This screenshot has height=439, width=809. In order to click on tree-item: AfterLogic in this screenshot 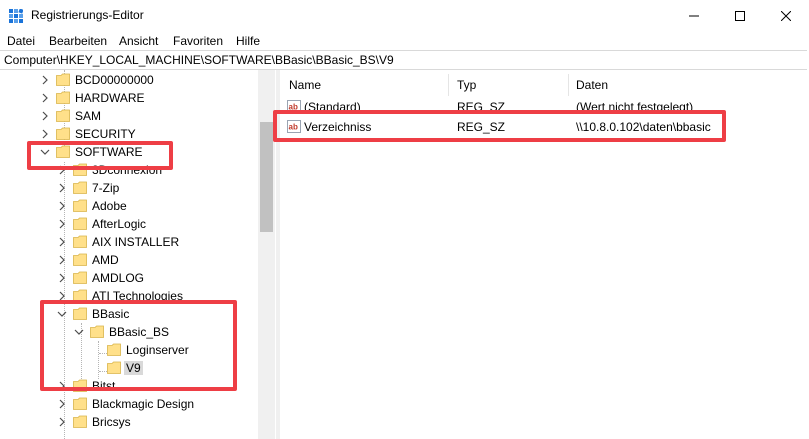, I will do `click(129, 224)`.